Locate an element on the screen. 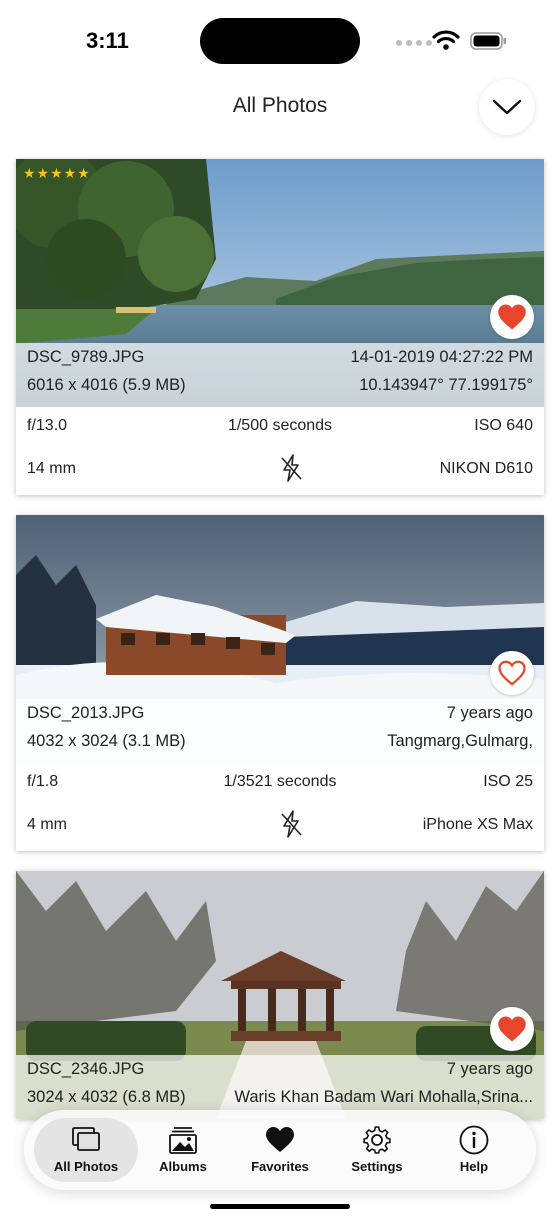 This screenshot has width=560, height=1217. collapse-dropdown-button is located at coordinates (507, 107).